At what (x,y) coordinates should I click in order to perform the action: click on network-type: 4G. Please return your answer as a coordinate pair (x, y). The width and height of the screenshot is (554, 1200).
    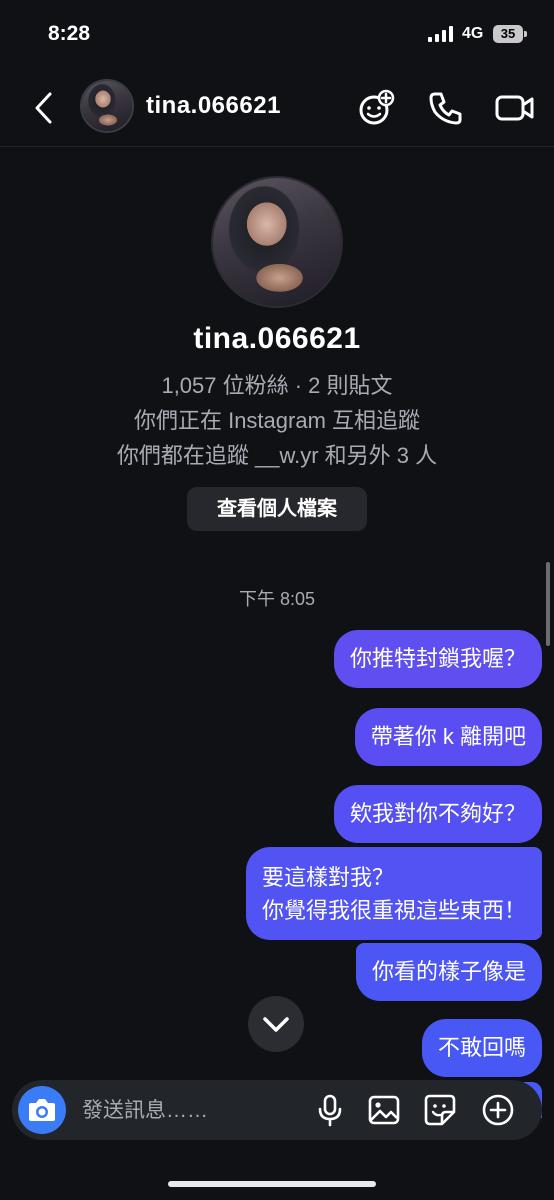
    Looking at the image, I should click on (473, 33).